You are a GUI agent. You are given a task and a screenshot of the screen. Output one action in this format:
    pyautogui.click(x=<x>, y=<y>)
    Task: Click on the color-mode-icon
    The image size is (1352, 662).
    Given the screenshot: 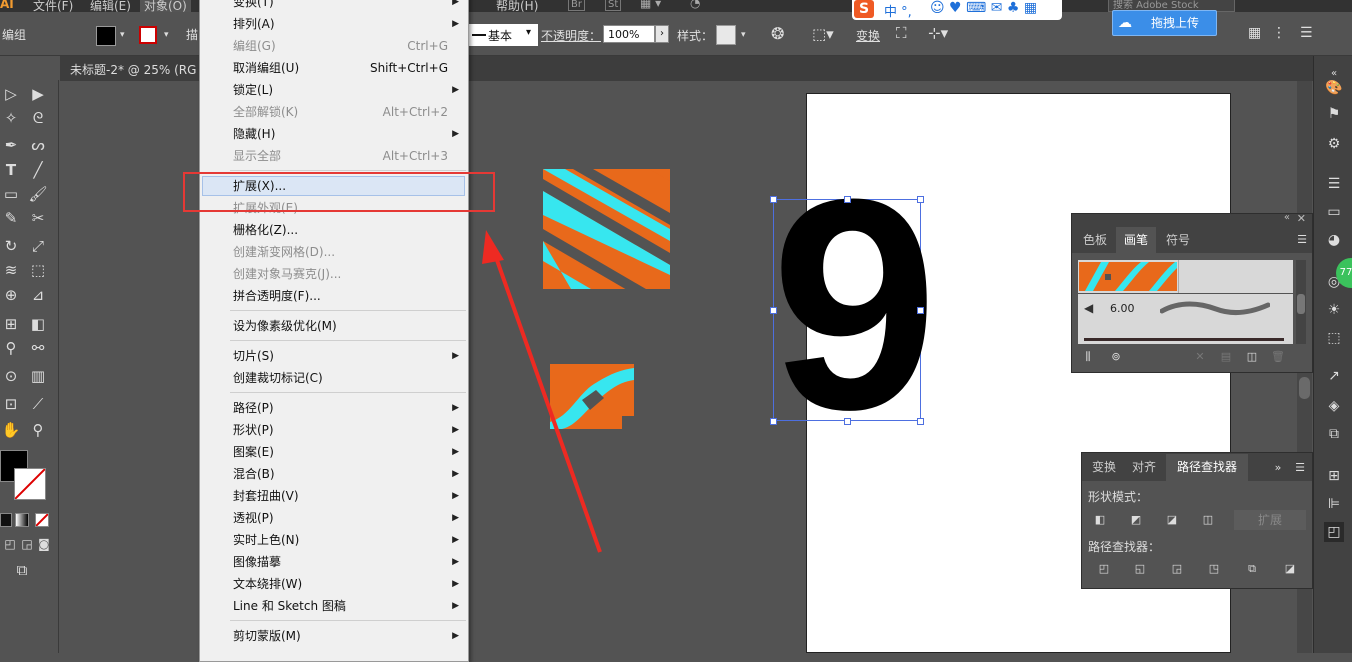 What is the action you would take?
    pyautogui.click(x=6, y=520)
    